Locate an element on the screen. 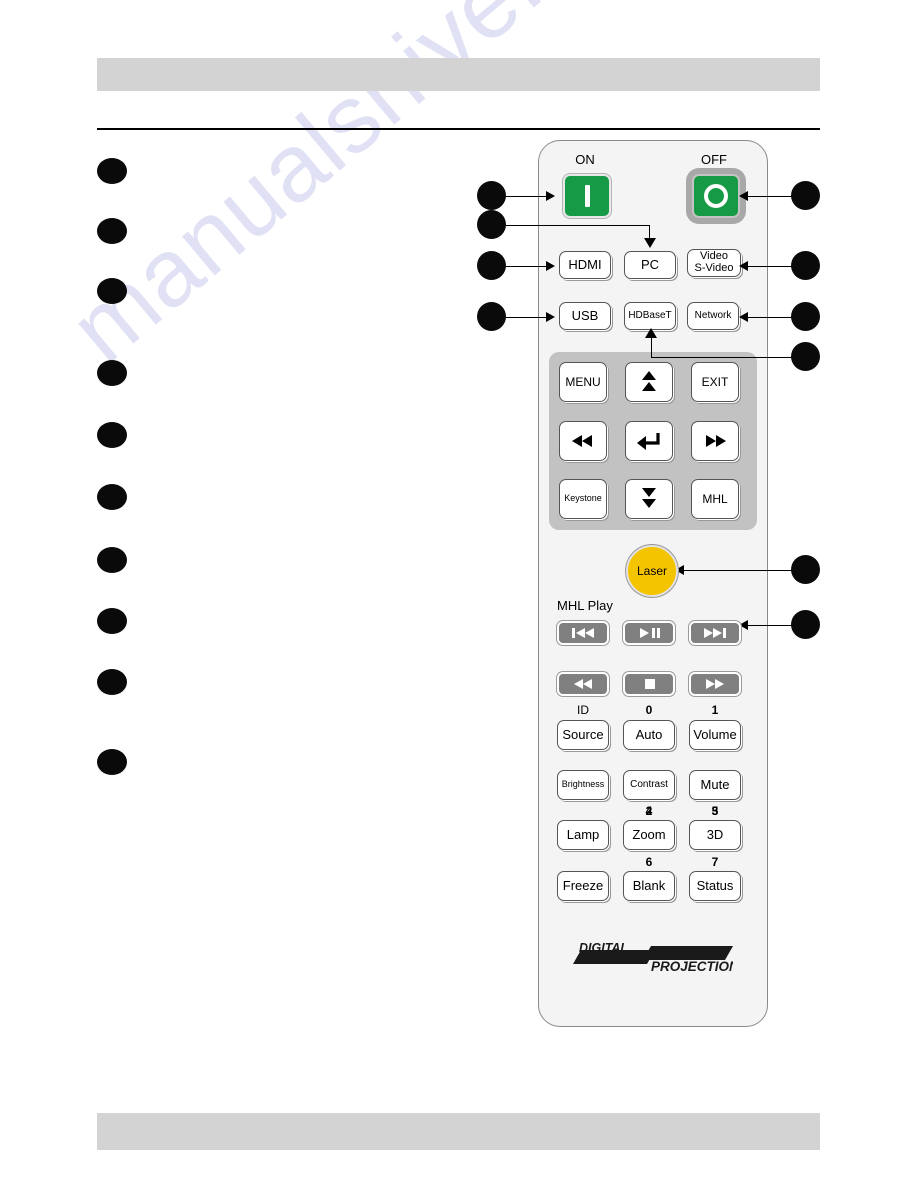 The image size is (918, 1188). volume-button: Volume is located at coordinates (715, 735).